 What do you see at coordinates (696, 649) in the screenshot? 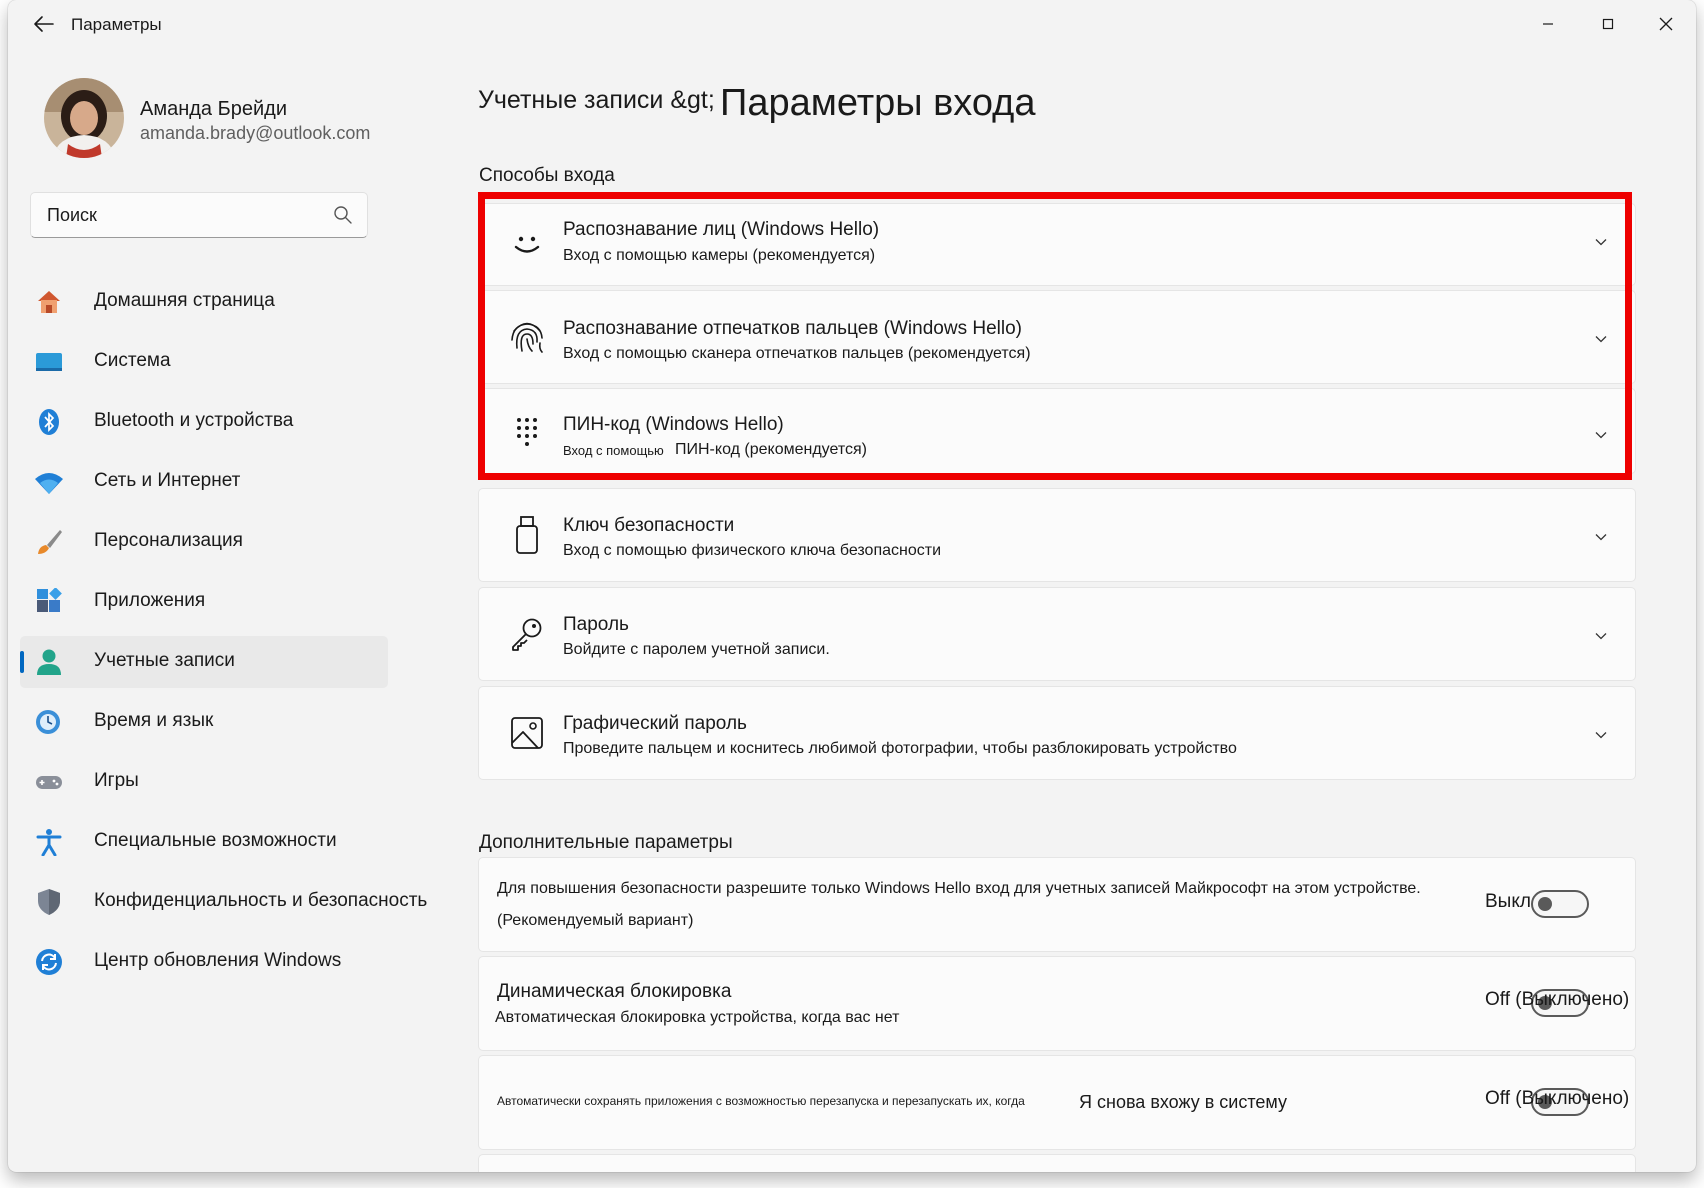
I see `option-subtitle: Войдите с паролем учетной записи.` at bounding box center [696, 649].